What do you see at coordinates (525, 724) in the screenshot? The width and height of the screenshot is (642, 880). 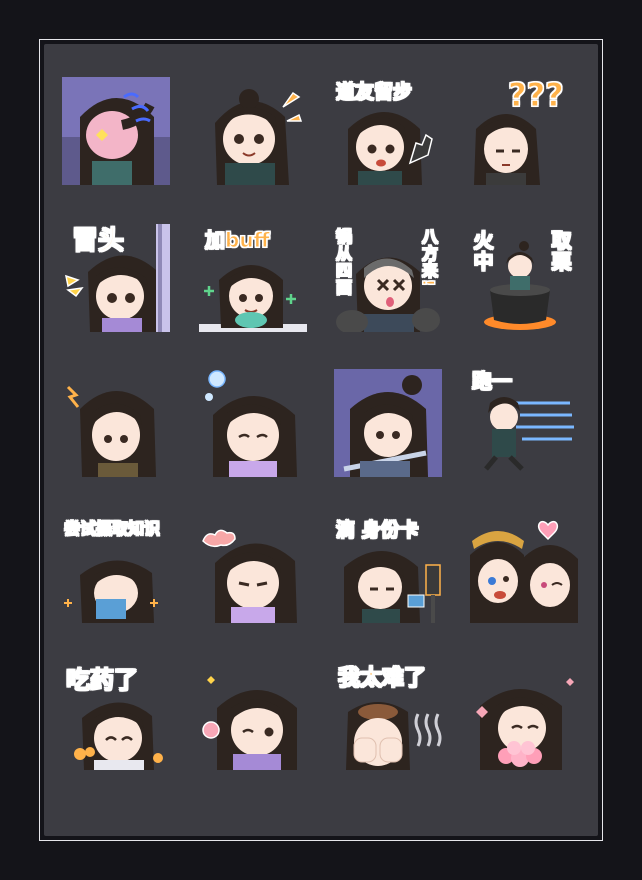 I see `chibi-bouquet-art` at bounding box center [525, 724].